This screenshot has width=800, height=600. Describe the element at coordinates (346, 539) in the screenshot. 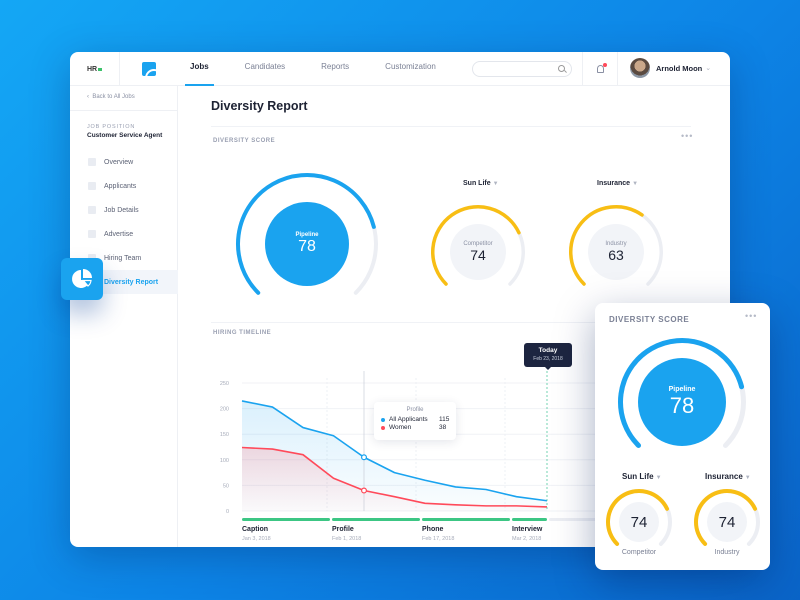

I see `stage-date: Feb 1, 2018` at that location.